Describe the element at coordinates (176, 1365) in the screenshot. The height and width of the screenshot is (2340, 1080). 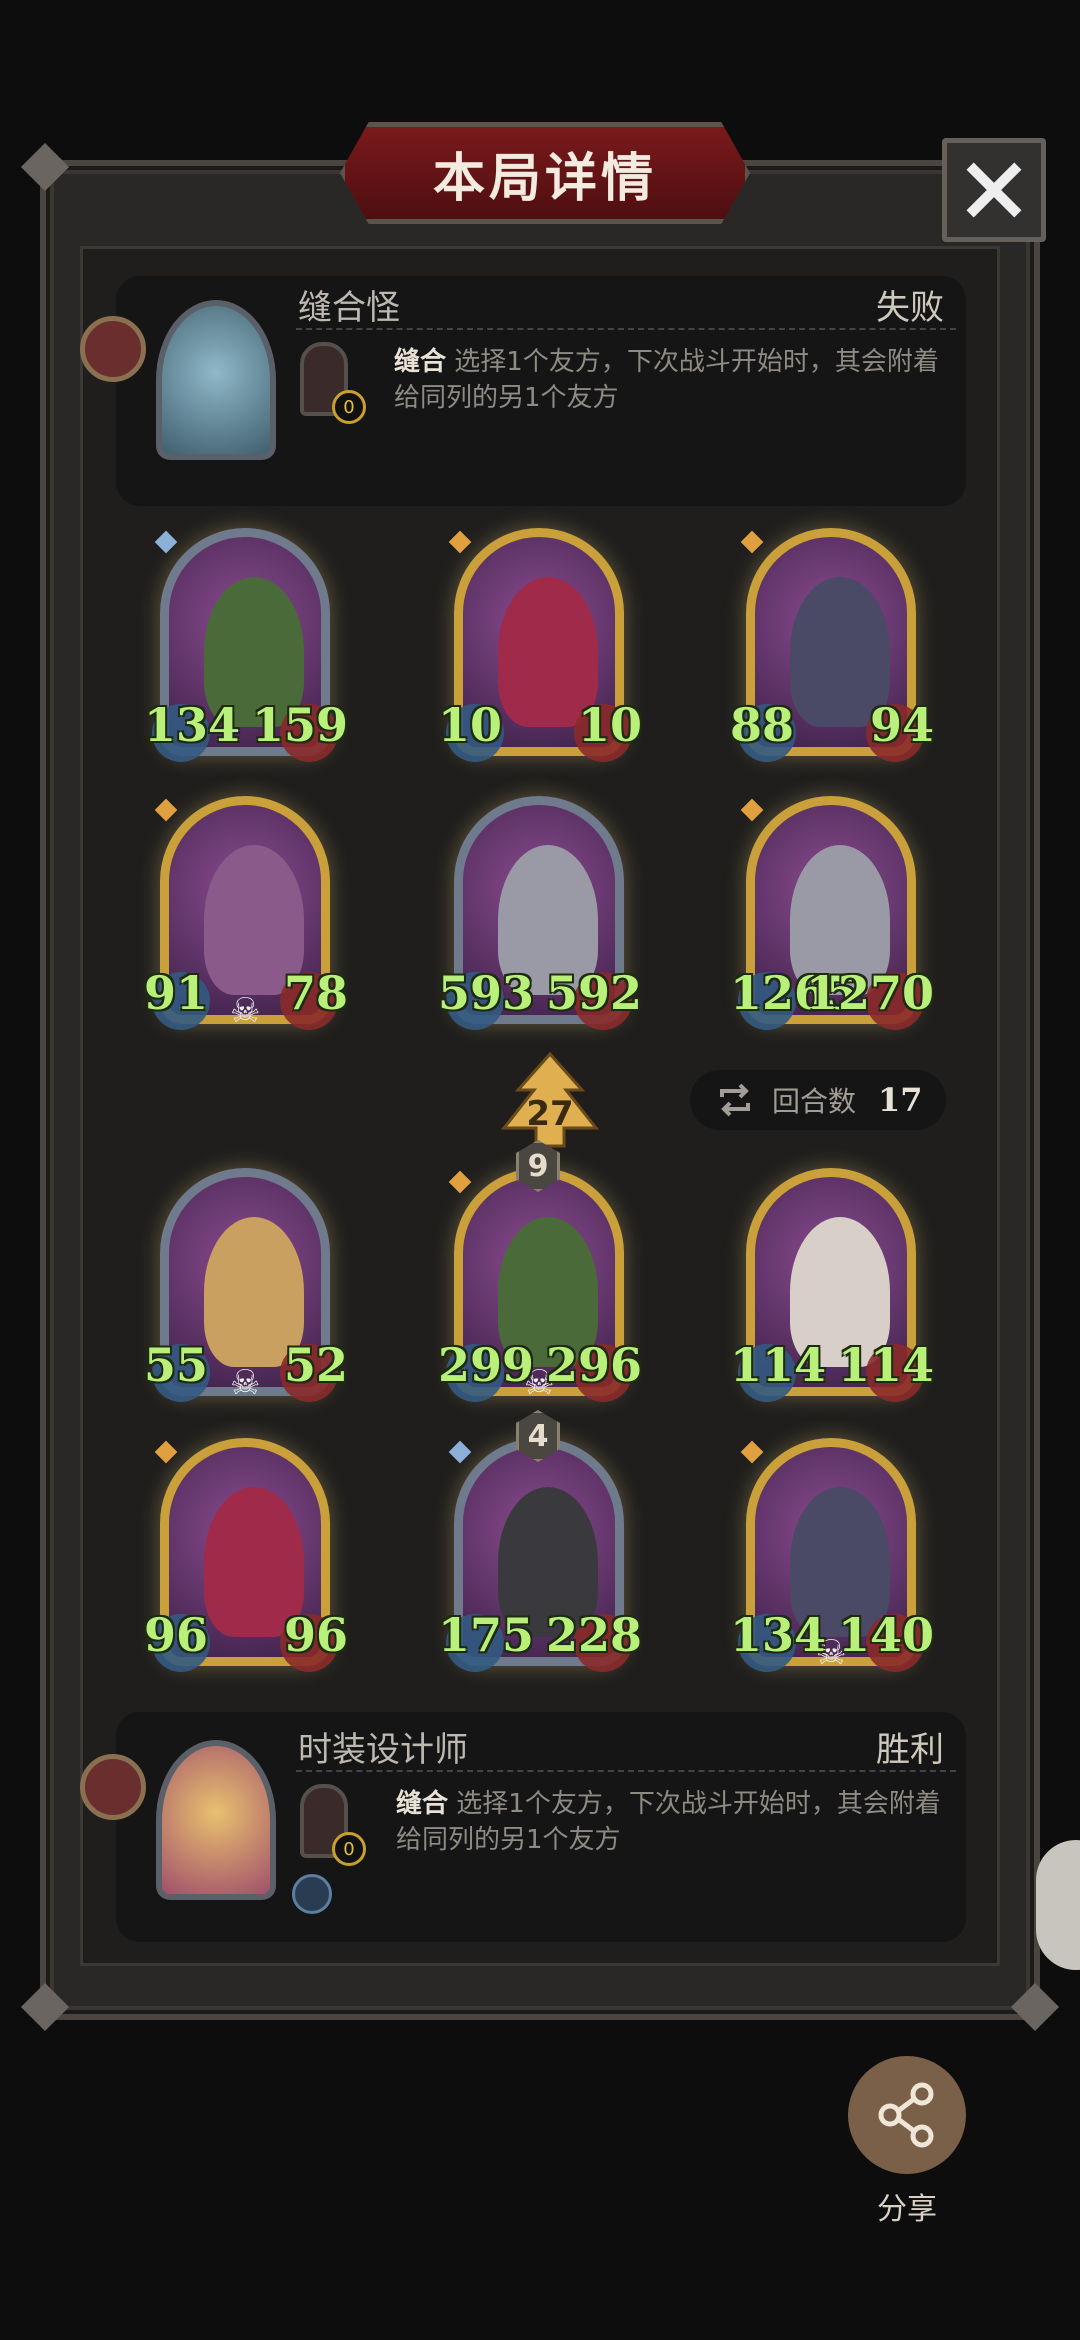
I see `unit-attack: 55` at that location.